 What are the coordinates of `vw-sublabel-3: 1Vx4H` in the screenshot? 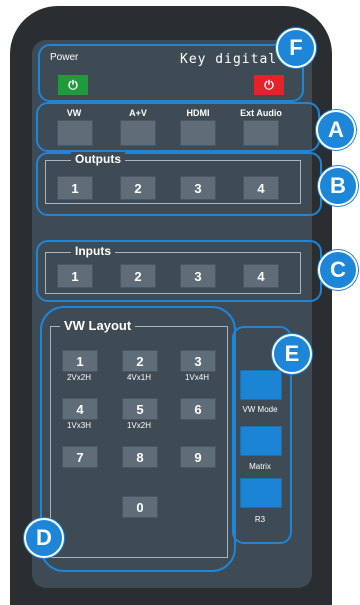 It's located at (196, 377).